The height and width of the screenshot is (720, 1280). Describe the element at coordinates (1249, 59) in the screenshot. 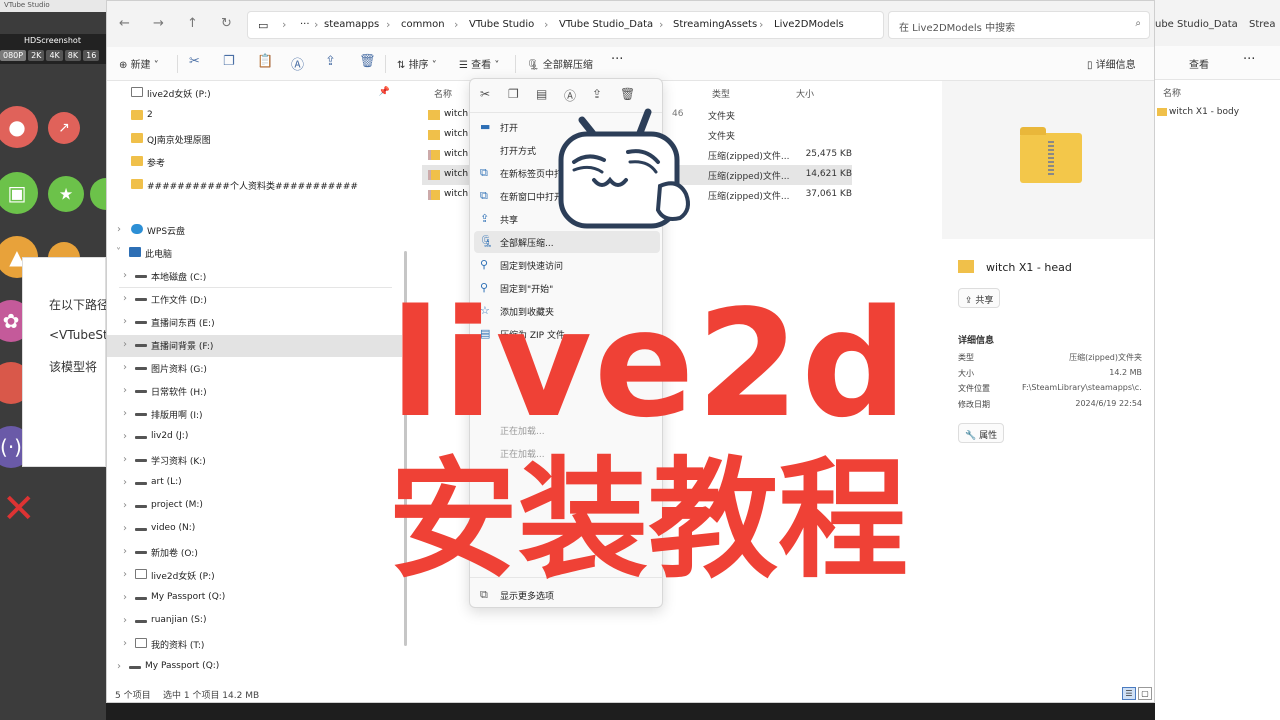

I see `bg-more-icon: ···` at that location.